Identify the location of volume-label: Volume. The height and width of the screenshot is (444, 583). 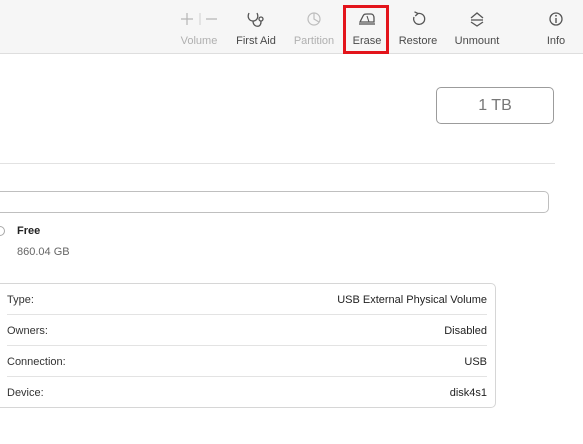
(199, 41).